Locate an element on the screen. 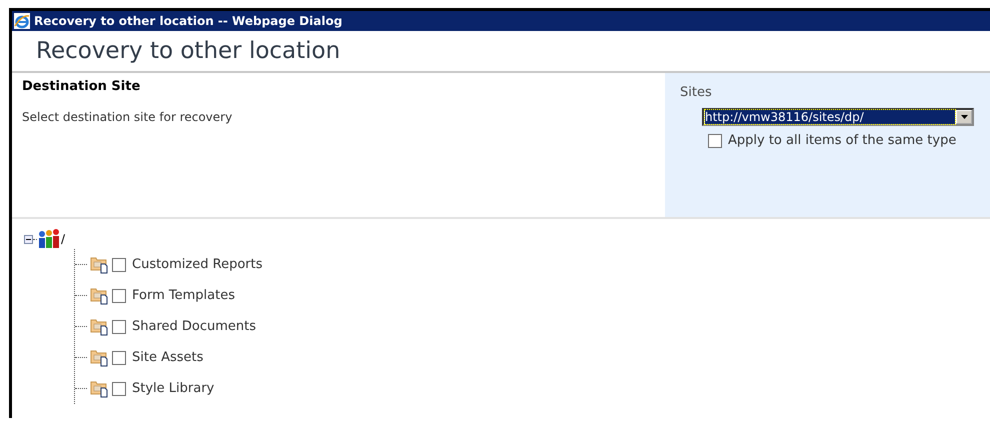 The height and width of the screenshot is (421, 990). sites-label: Sites is located at coordinates (696, 92).